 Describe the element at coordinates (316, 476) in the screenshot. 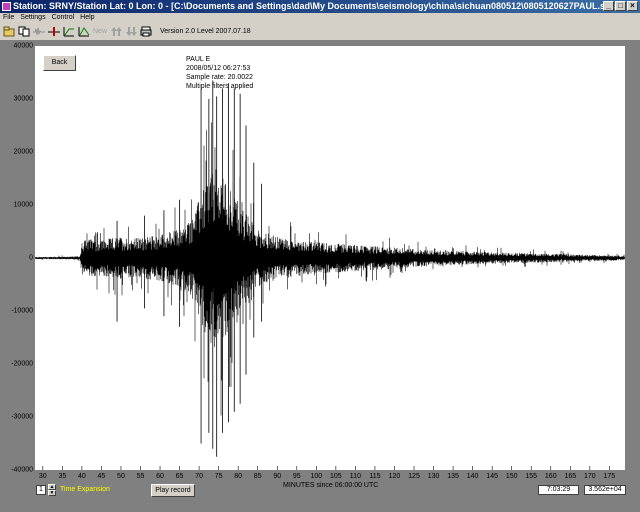

I see `x-tick-label: 100` at that location.